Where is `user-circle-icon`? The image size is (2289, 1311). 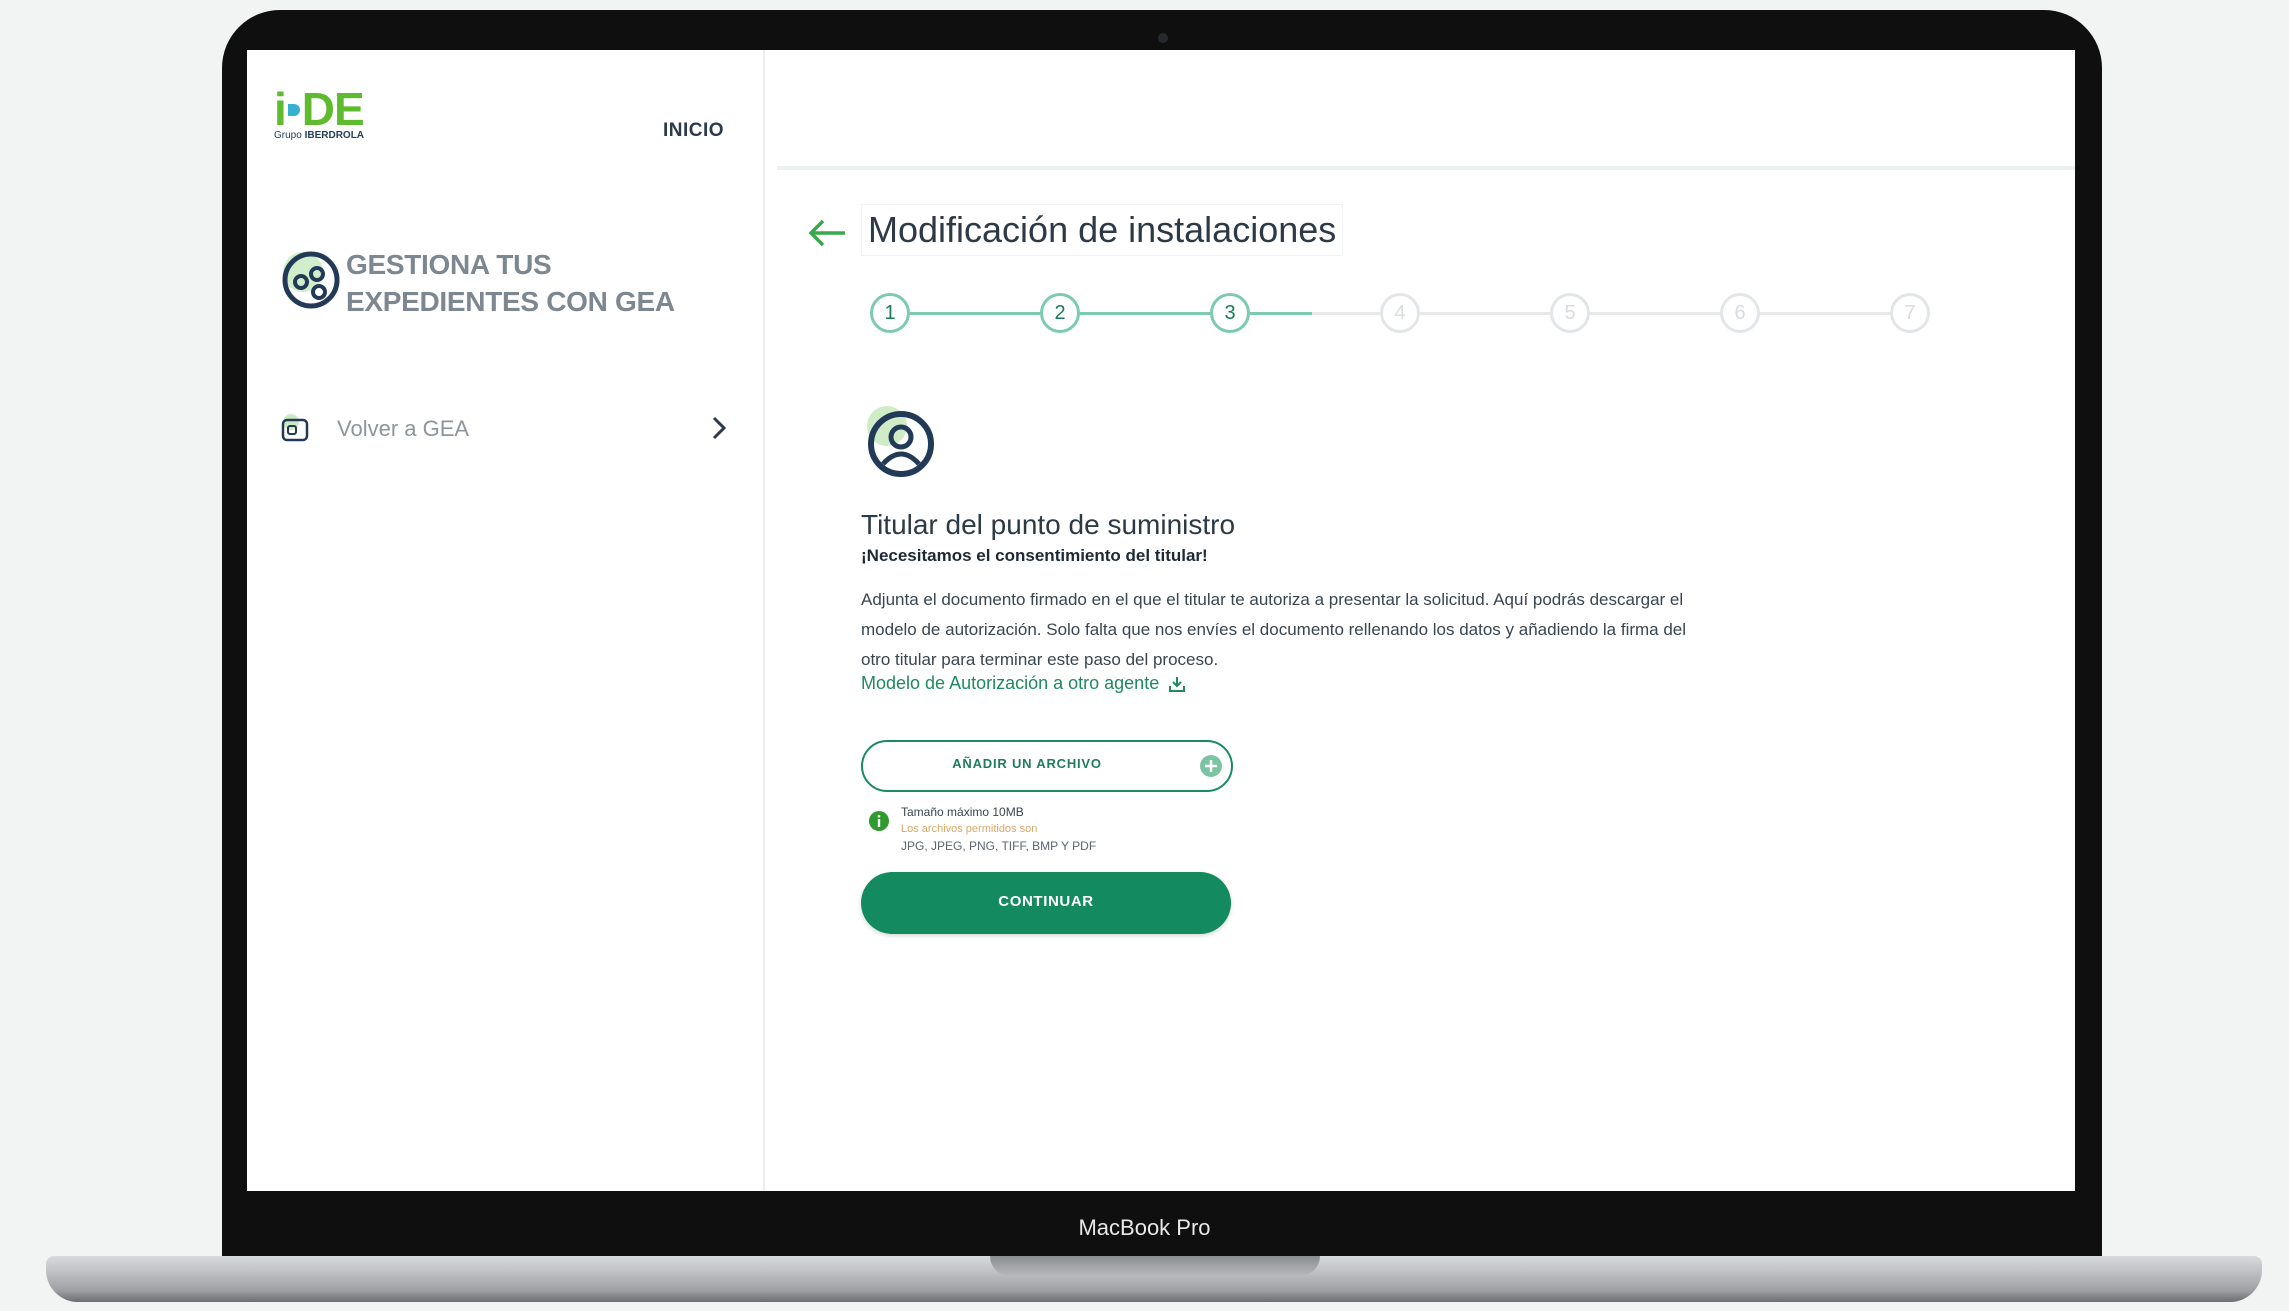
user-circle-icon is located at coordinates (900, 441).